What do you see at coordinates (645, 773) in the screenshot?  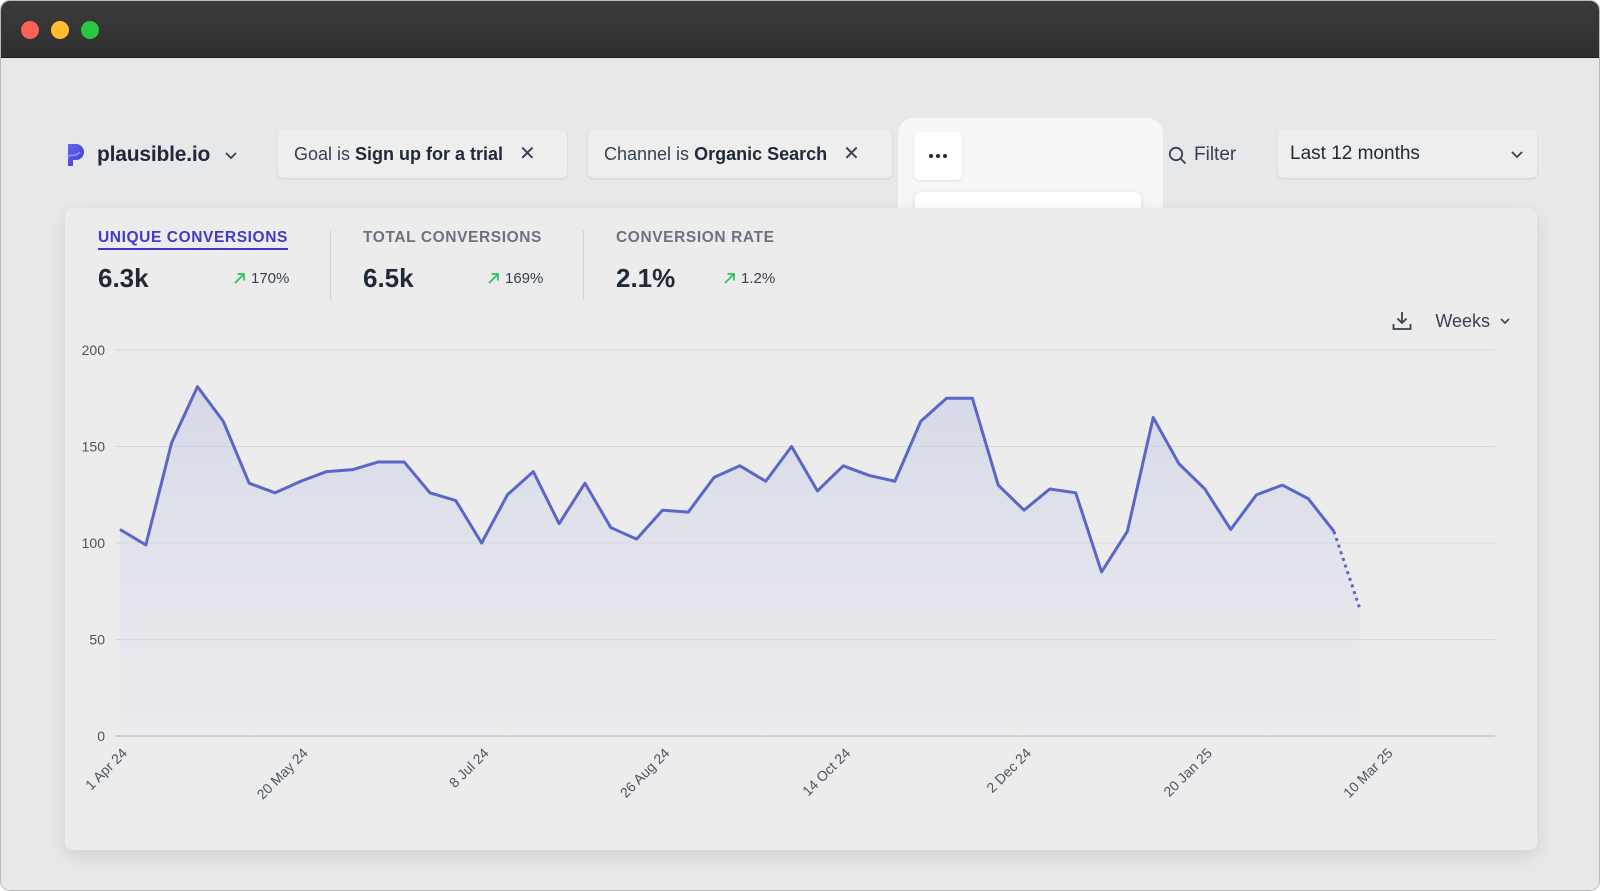 I see `x-tick-label: 26 Aug 24` at bounding box center [645, 773].